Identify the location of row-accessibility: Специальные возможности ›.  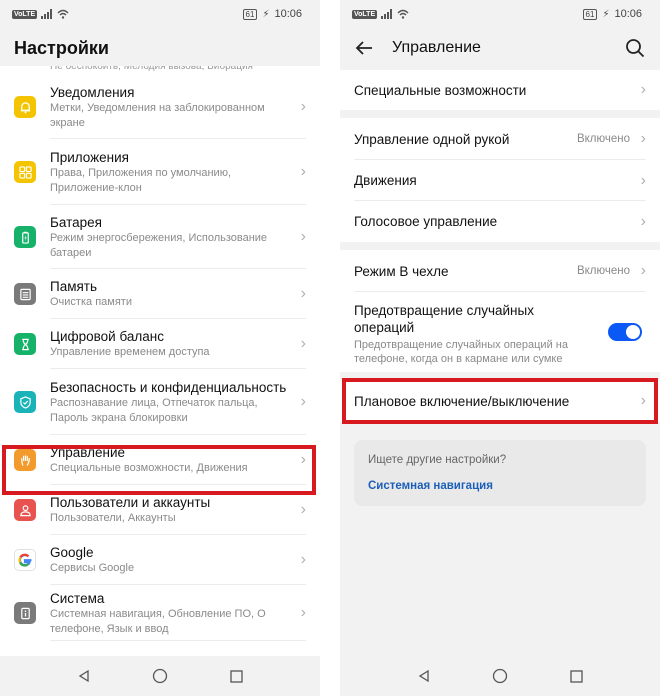
(500, 90).